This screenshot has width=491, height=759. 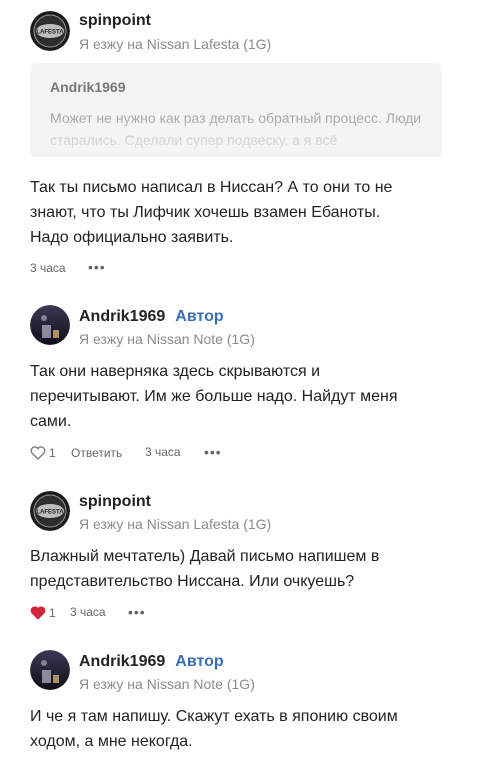 What do you see at coordinates (38, 613) in the screenshot?
I see `heart-filled-icon` at bounding box center [38, 613].